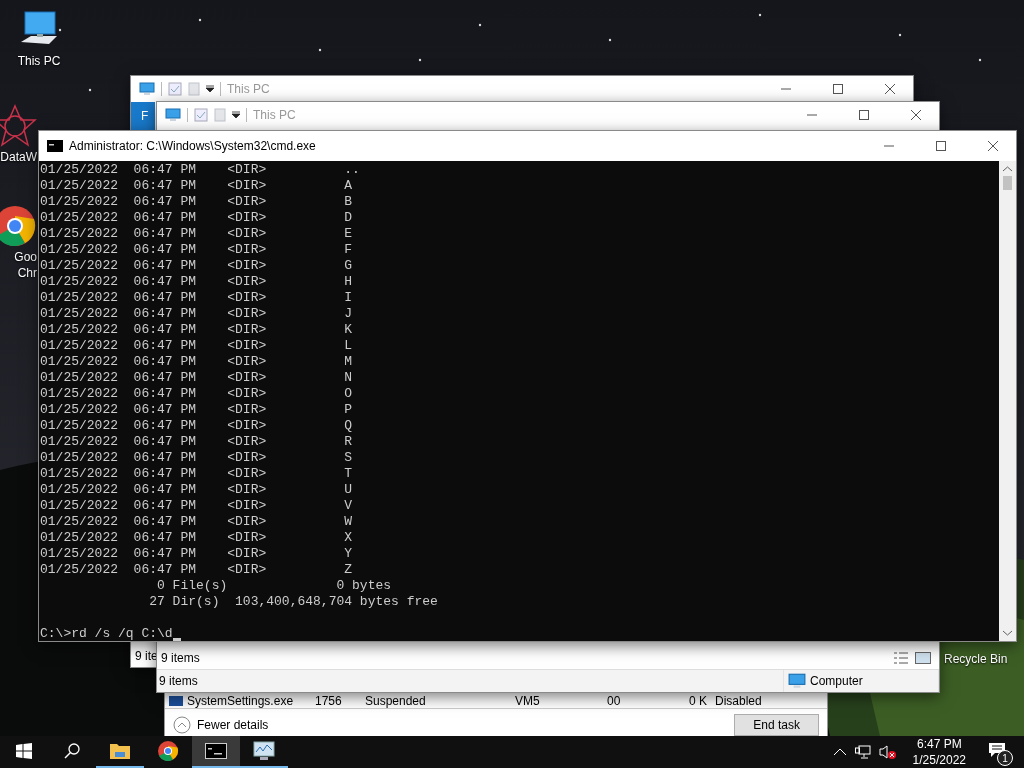 This screenshot has height=768, width=1024. Describe the element at coordinates (197, 522) in the screenshot. I see `console-line: 01/25/2022 06:47 PM <DIR> W` at that location.